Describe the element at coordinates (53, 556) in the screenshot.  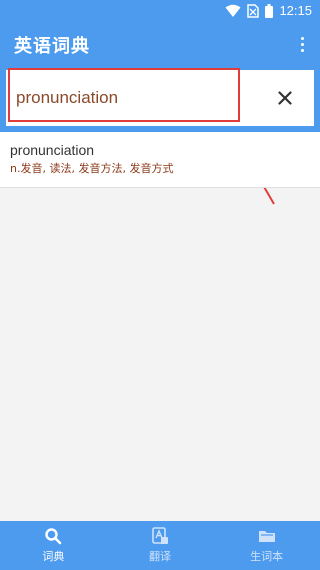
I see `nav-label-dictionary: 词典` at that location.